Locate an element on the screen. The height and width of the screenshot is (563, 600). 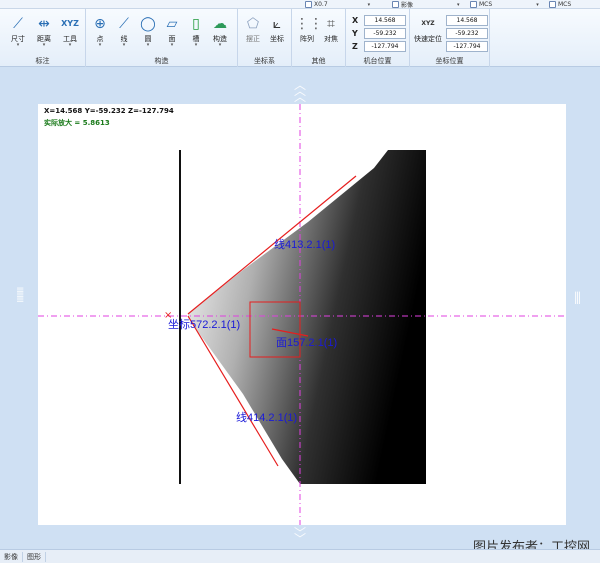
align-icon: ⬠ is located at coordinates (253, 24).